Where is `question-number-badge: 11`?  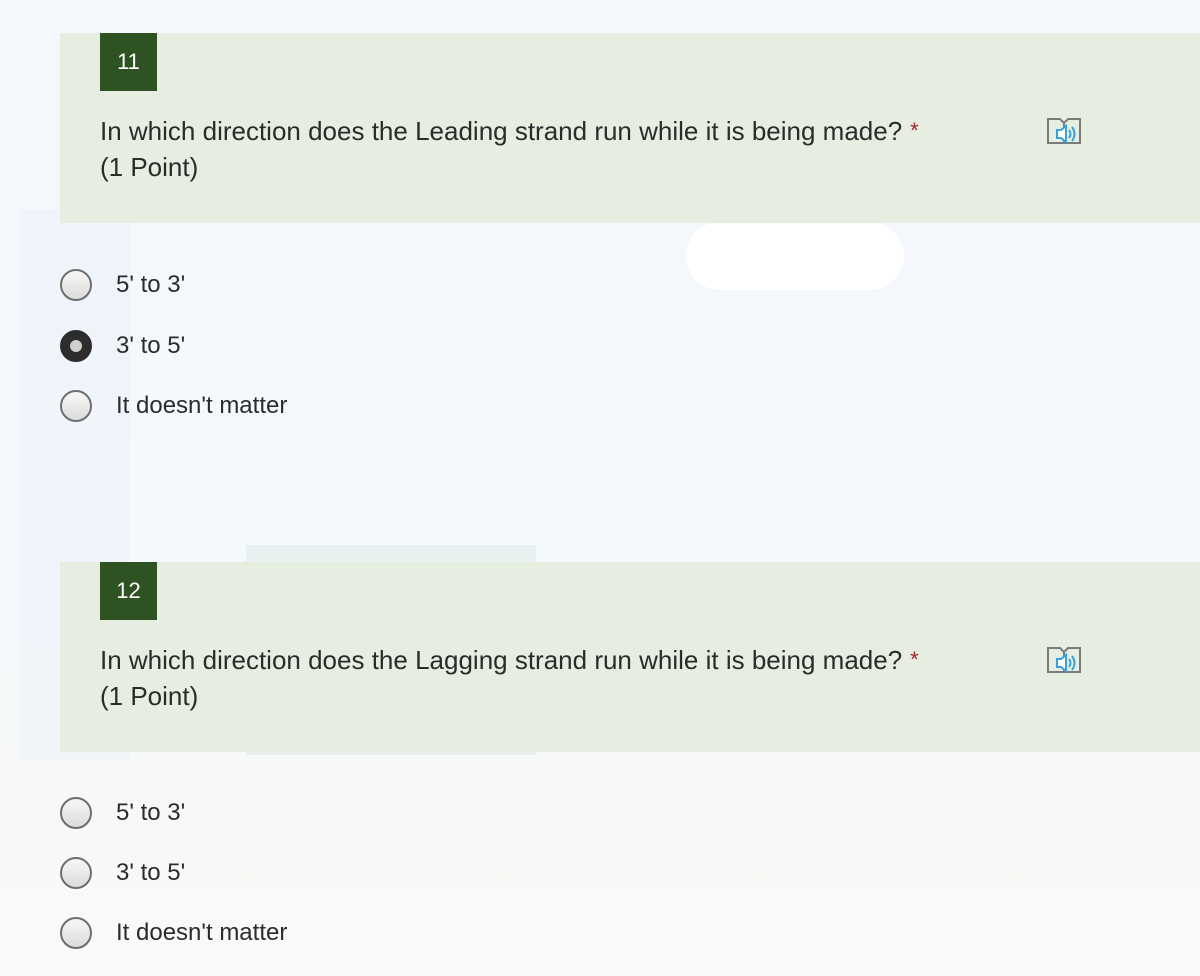 question-number-badge: 11 is located at coordinates (128, 62).